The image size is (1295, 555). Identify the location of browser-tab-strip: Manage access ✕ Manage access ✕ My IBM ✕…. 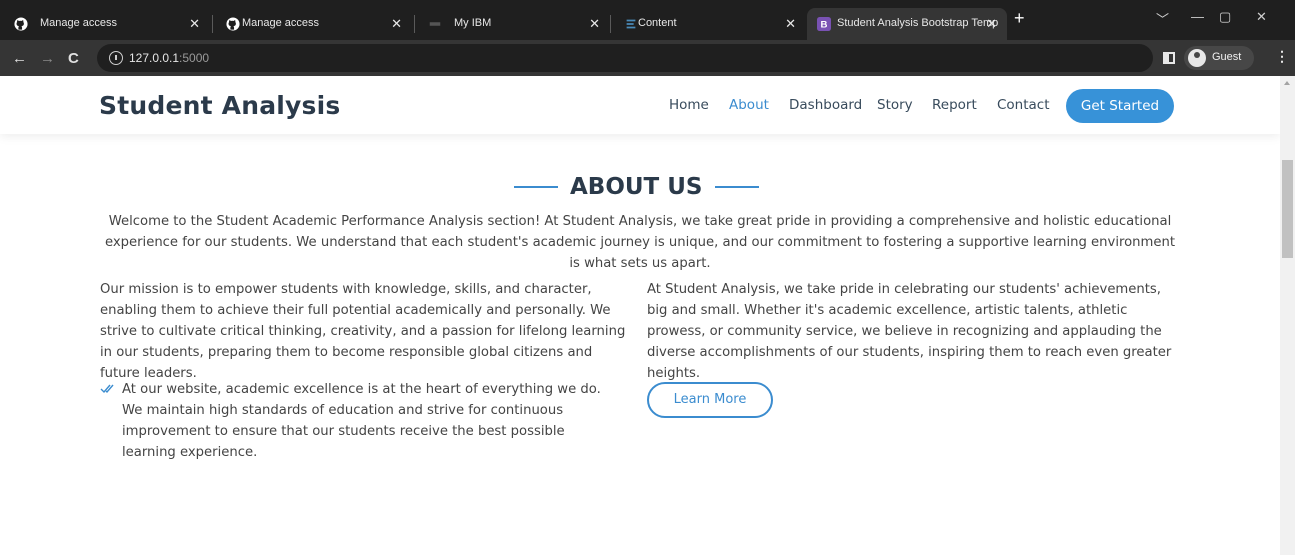
(647, 20).